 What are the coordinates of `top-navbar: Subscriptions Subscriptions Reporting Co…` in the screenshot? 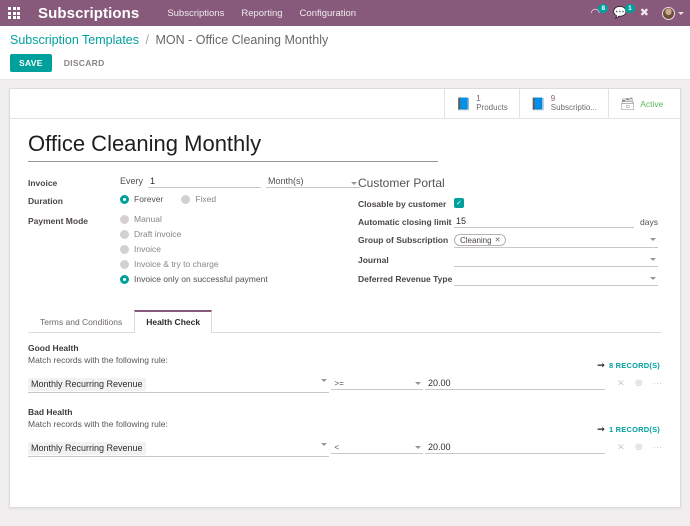 It's located at (345, 13).